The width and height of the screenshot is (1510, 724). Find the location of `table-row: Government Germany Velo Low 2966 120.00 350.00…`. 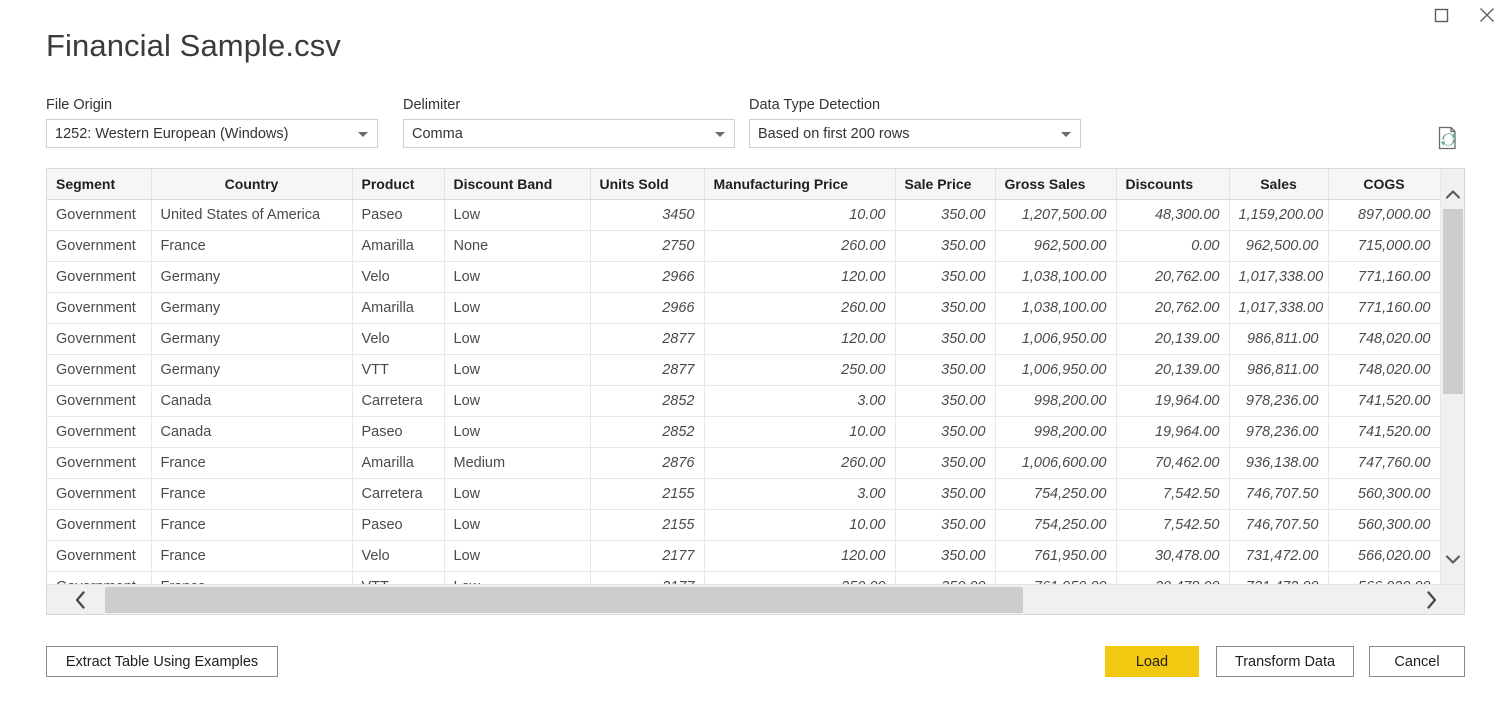

table-row: Government Germany Velo Low 2966 120.00 350.00… is located at coordinates (743, 277).